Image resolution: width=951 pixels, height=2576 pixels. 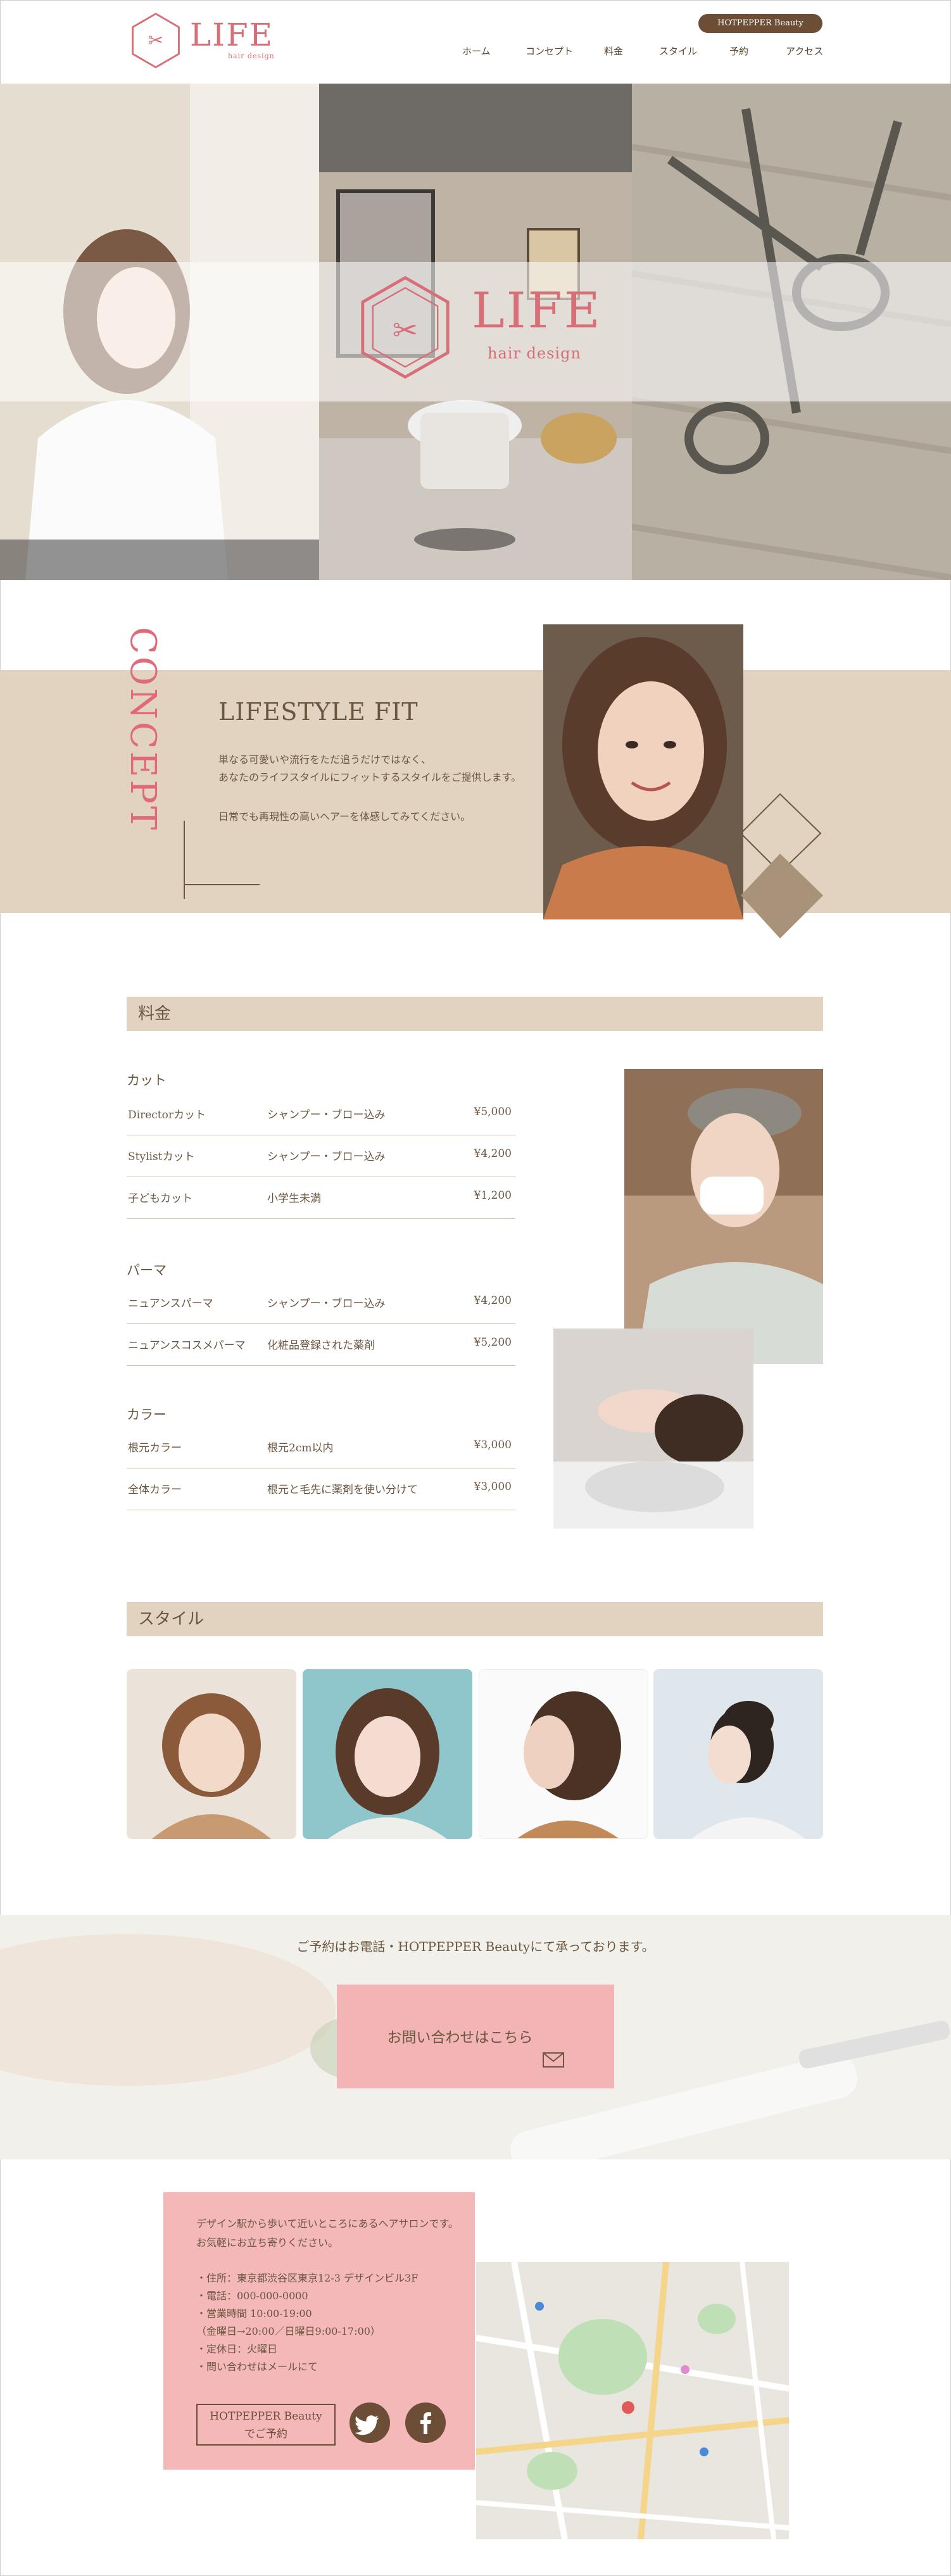 I want to click on price-row: ニュアンスパーマ シャンプー・ブロー込み ¥4,200, so click(x=321, y=1303).